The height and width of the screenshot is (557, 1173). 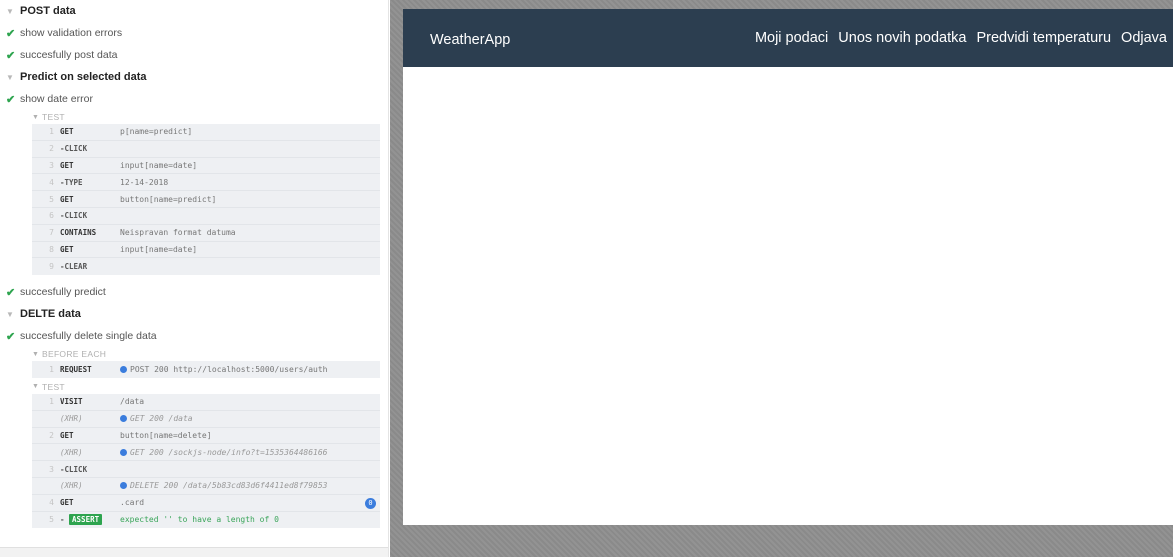 What do you see at coordinates (206, 250) in the screenshot?
I see `command-row: 8 GET input[name=date]` at bounding box center [206, 250].